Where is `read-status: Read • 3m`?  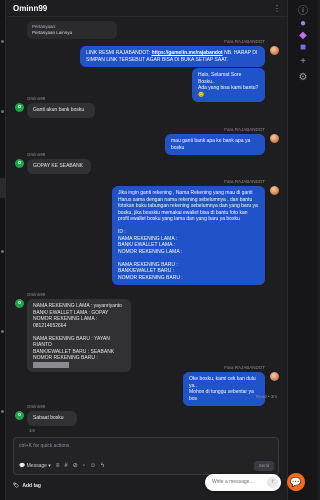 read-status: Read • 3m is located at coordinates (266, 396).